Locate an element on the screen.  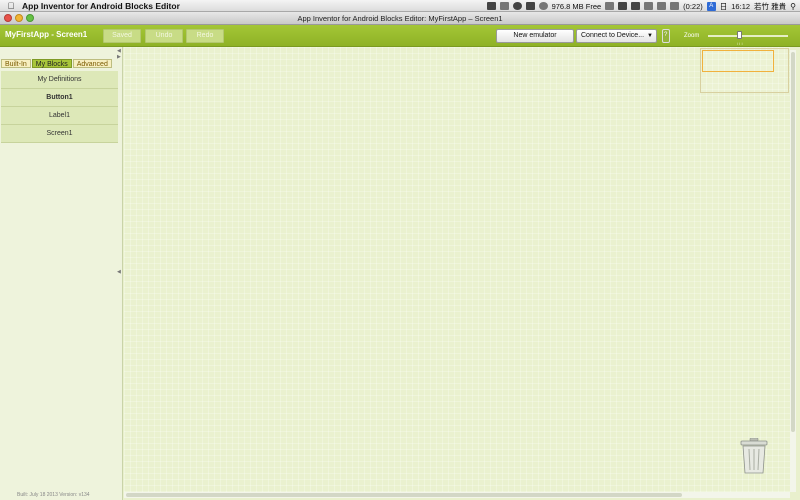
tab-built-in: Built-In is located at coordinates (16, 63).